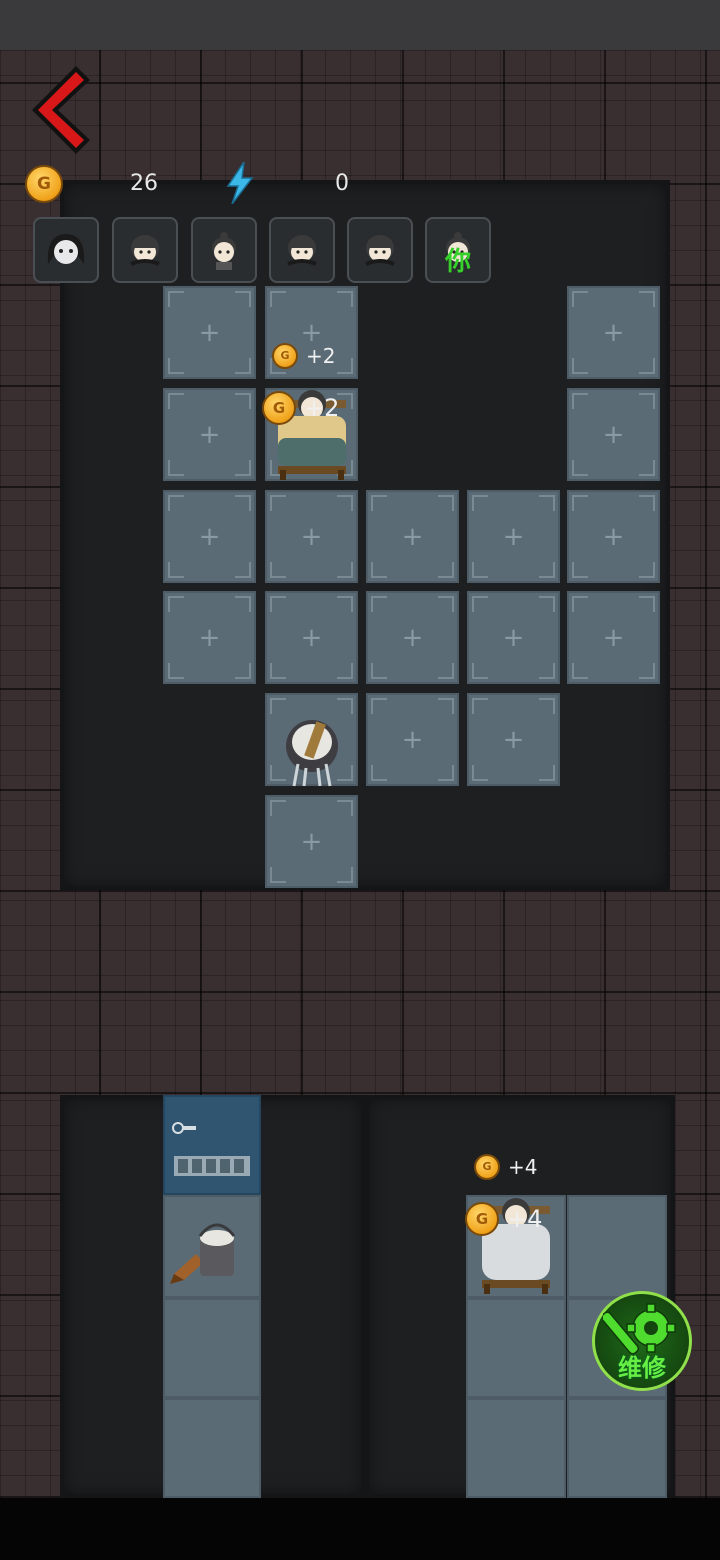 The height and width of the screenshot is (1560, 720). I want to click on repair-label: 维修, so click(642, 1368).